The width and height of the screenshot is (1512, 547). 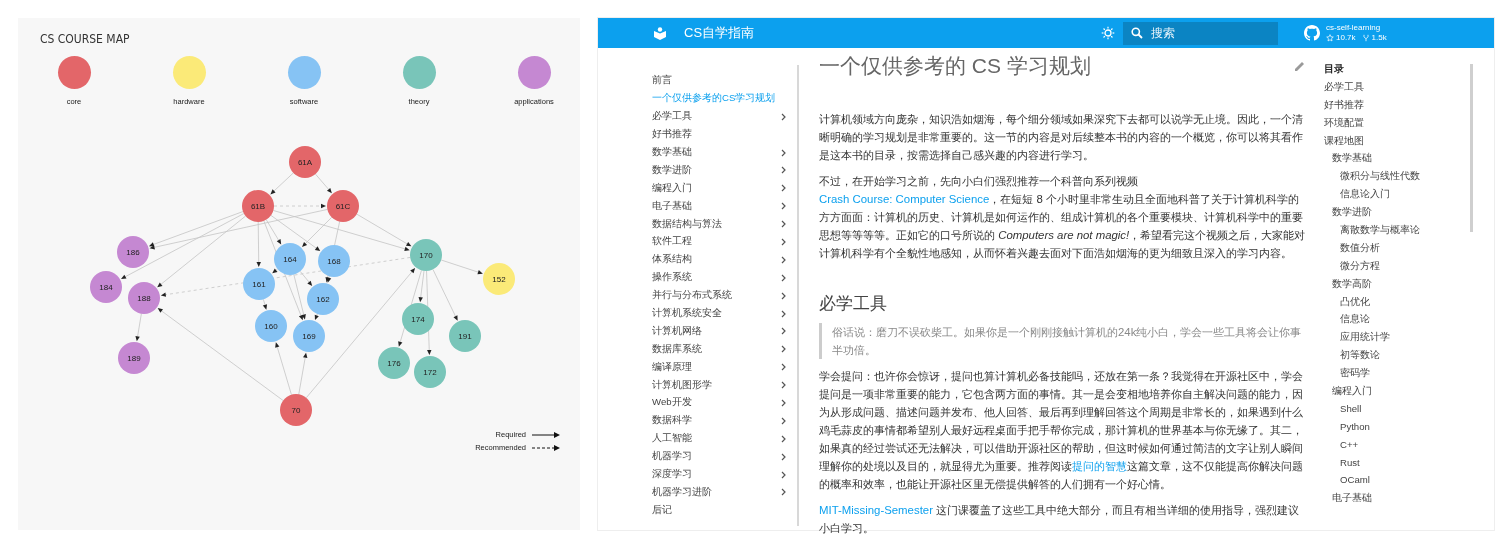 What do you see at coordinates (724, 438) in the screenshot?
I see `nav-link: 人工智能` at bounding box center [724, 438].